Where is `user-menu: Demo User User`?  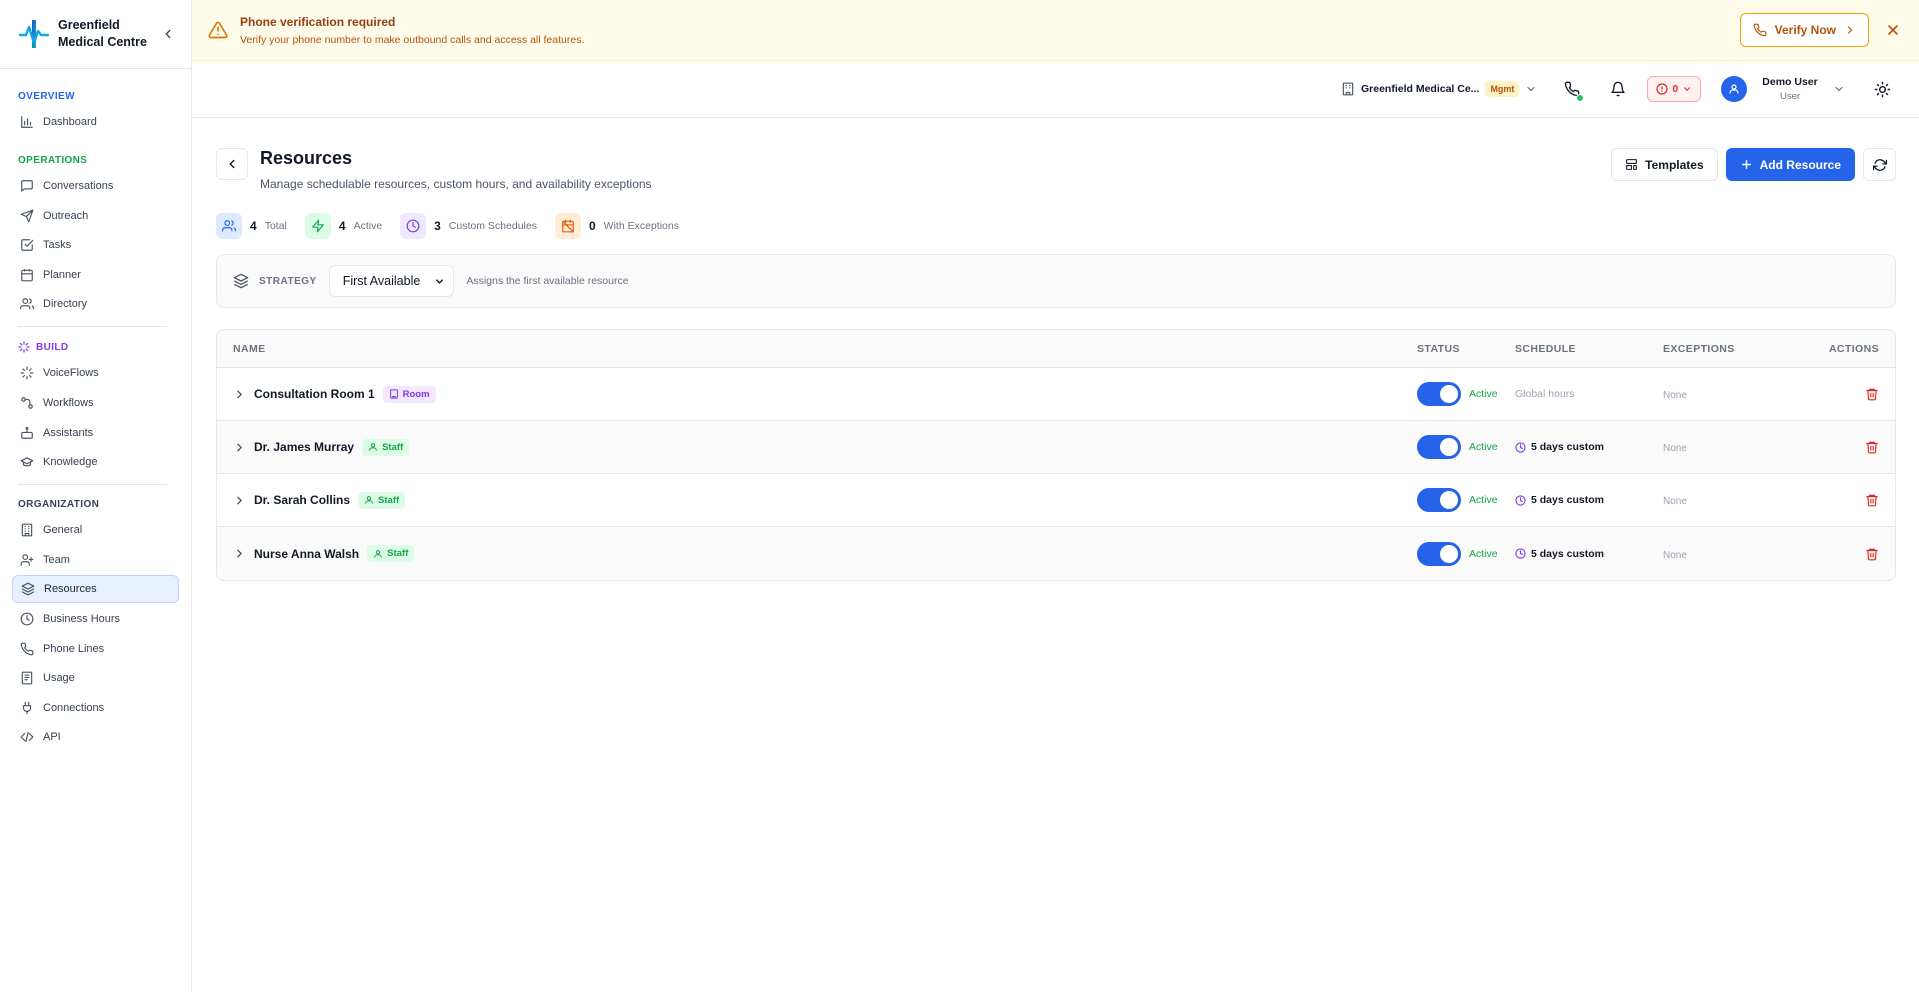
user-menu: Demo User User is located at coordinates (1783, 89).